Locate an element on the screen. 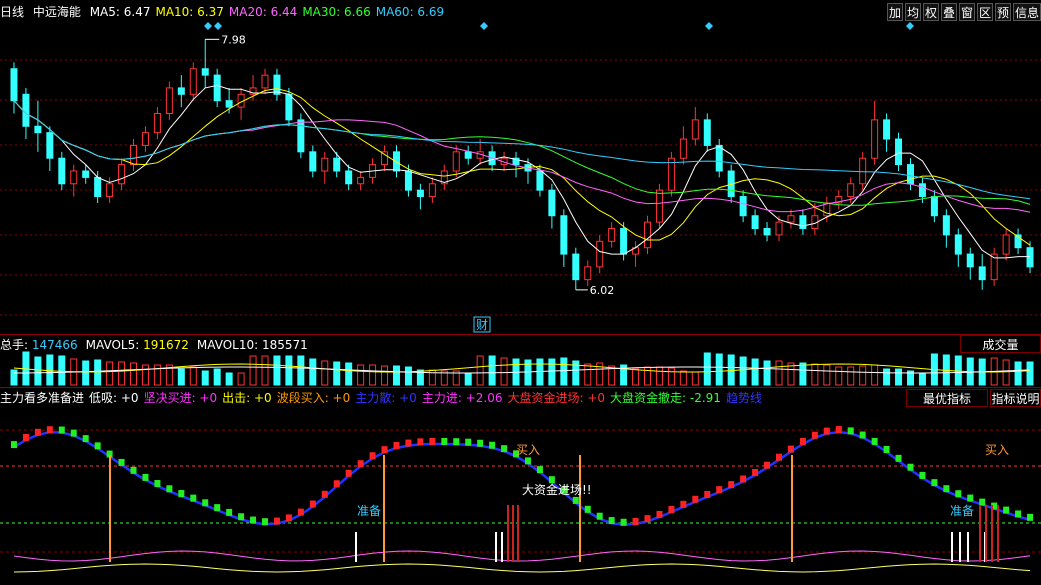 Image resolution: width=1041 pixels, height=585 pixels. volume-stat-label-3: MAVOL10: is located at coordinates (229, 345).